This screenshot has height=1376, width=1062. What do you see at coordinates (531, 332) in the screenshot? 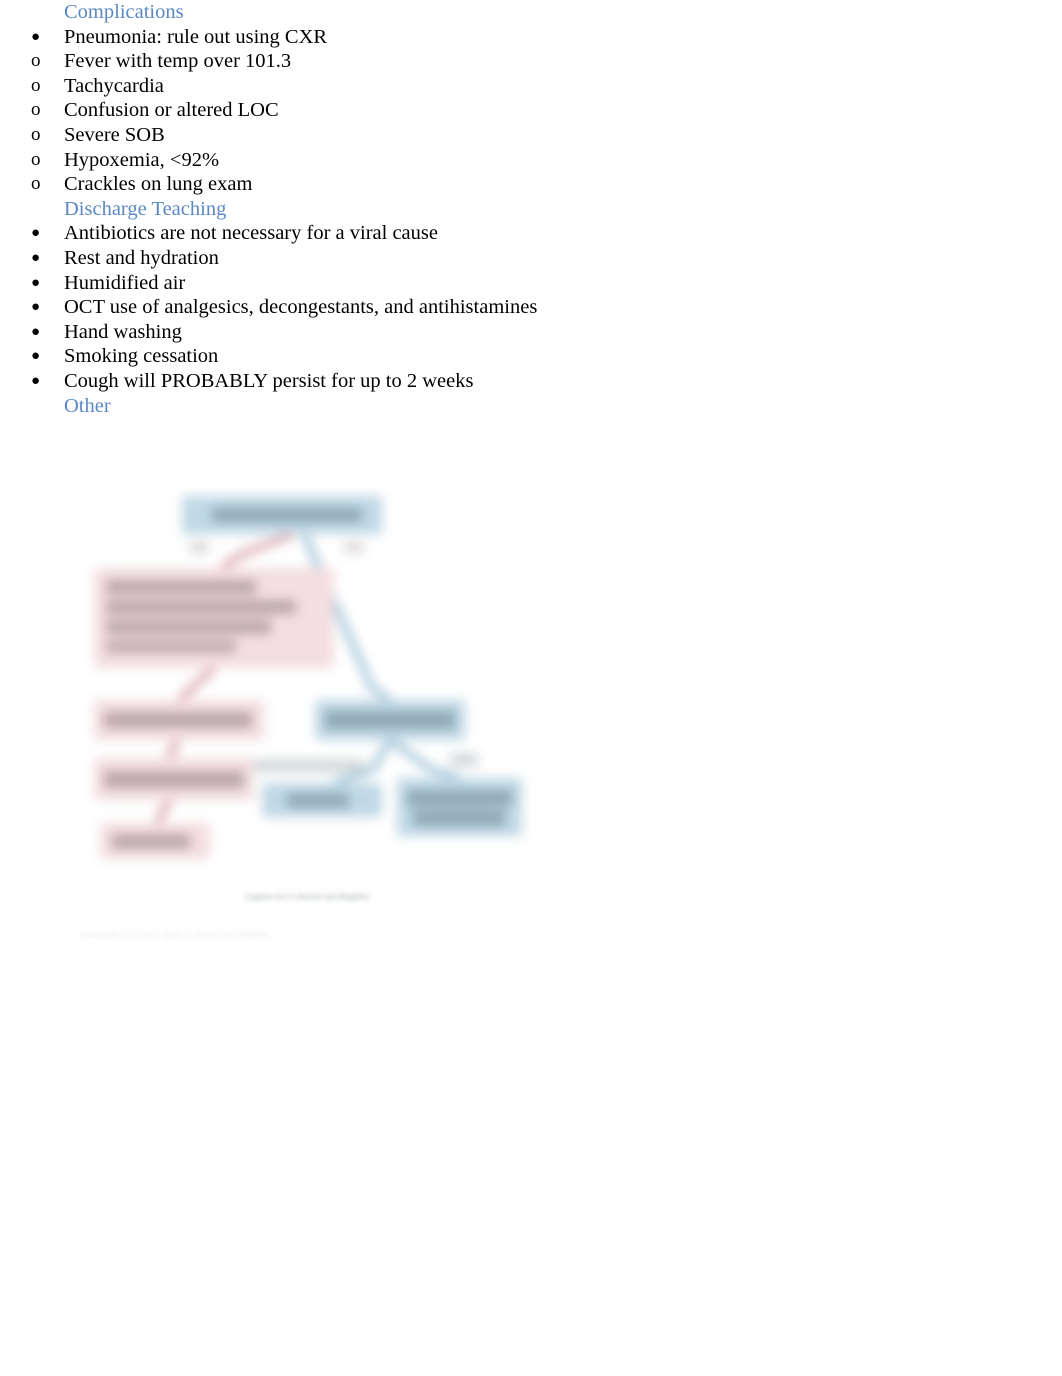
I see `list-item: ● Hand washing` at bounding box center [531, 332].